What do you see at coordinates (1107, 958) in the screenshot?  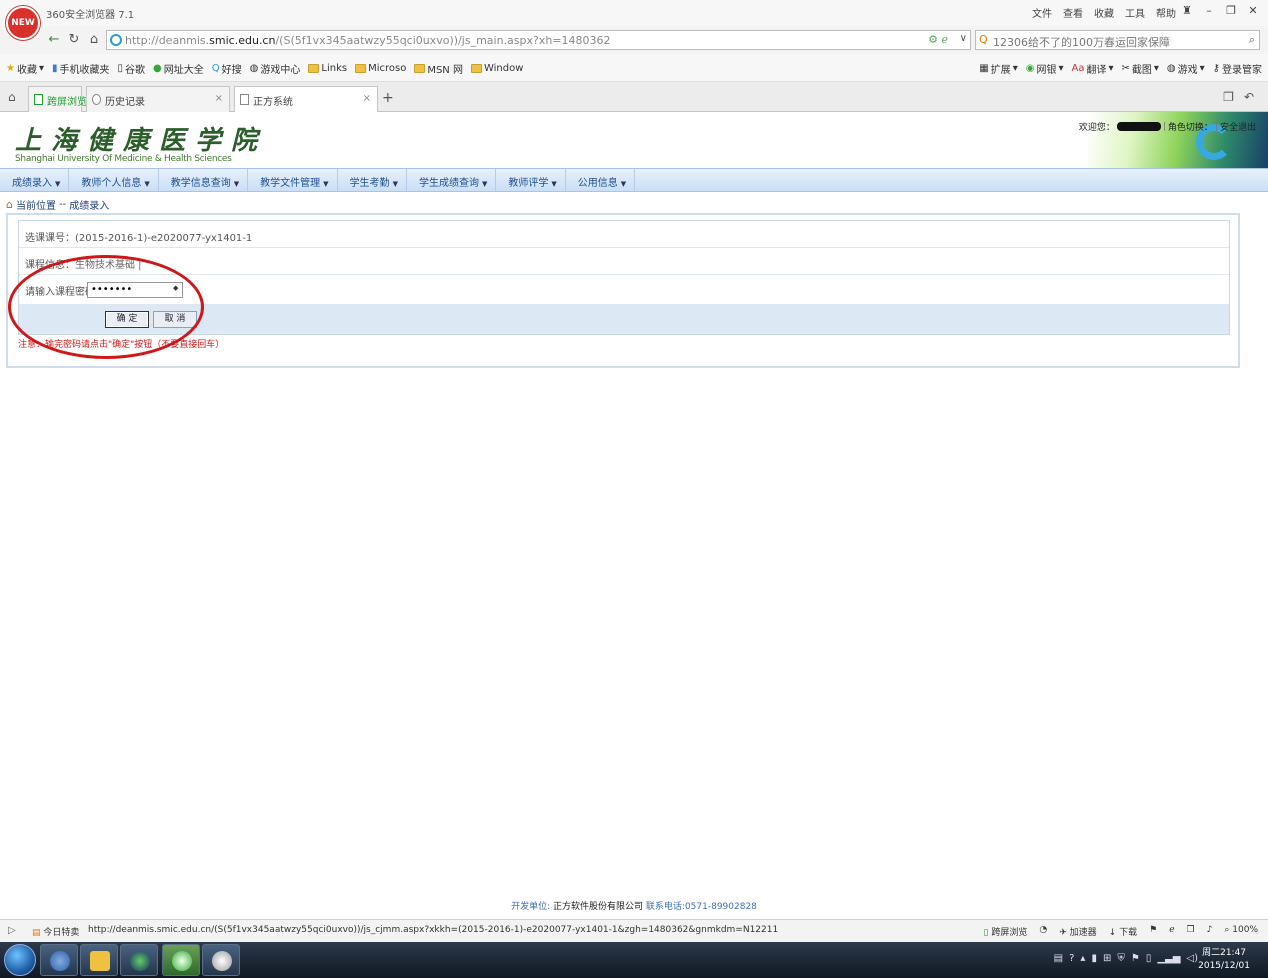 I see `windows-icon: ⊞` at bounding box center [1107, 958].